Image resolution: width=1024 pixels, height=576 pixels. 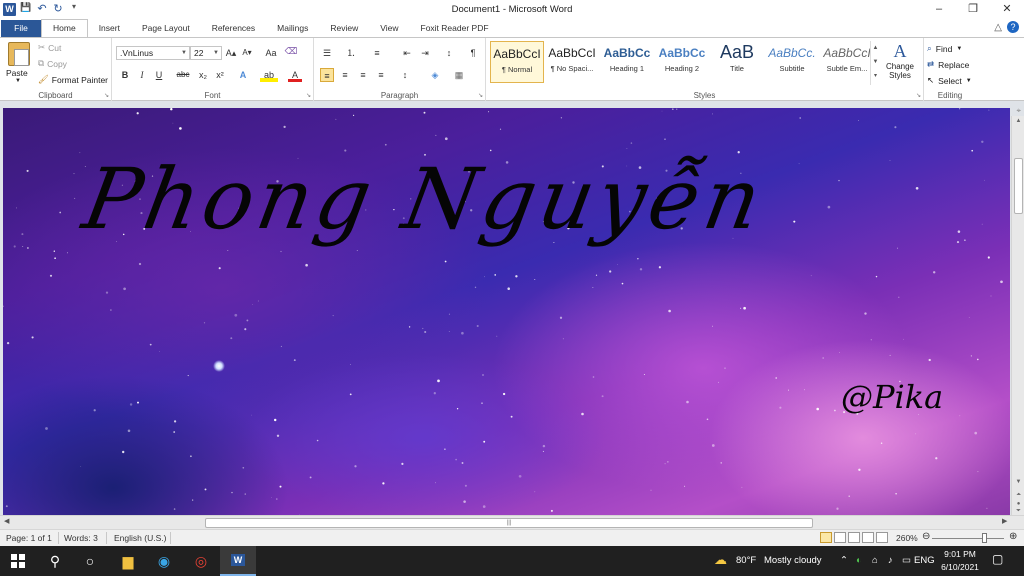 I want to click on increase-indent-button: ⇥, so click(x=425, y=53).